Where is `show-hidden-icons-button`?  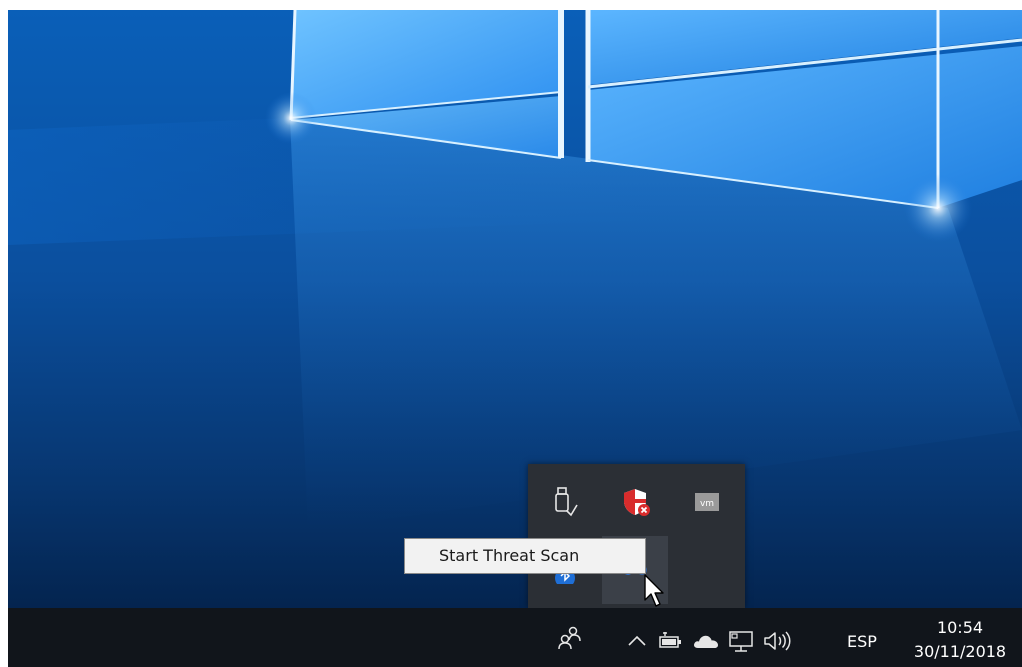
show-hidden-icons-button is located at coordinates (637, 641).